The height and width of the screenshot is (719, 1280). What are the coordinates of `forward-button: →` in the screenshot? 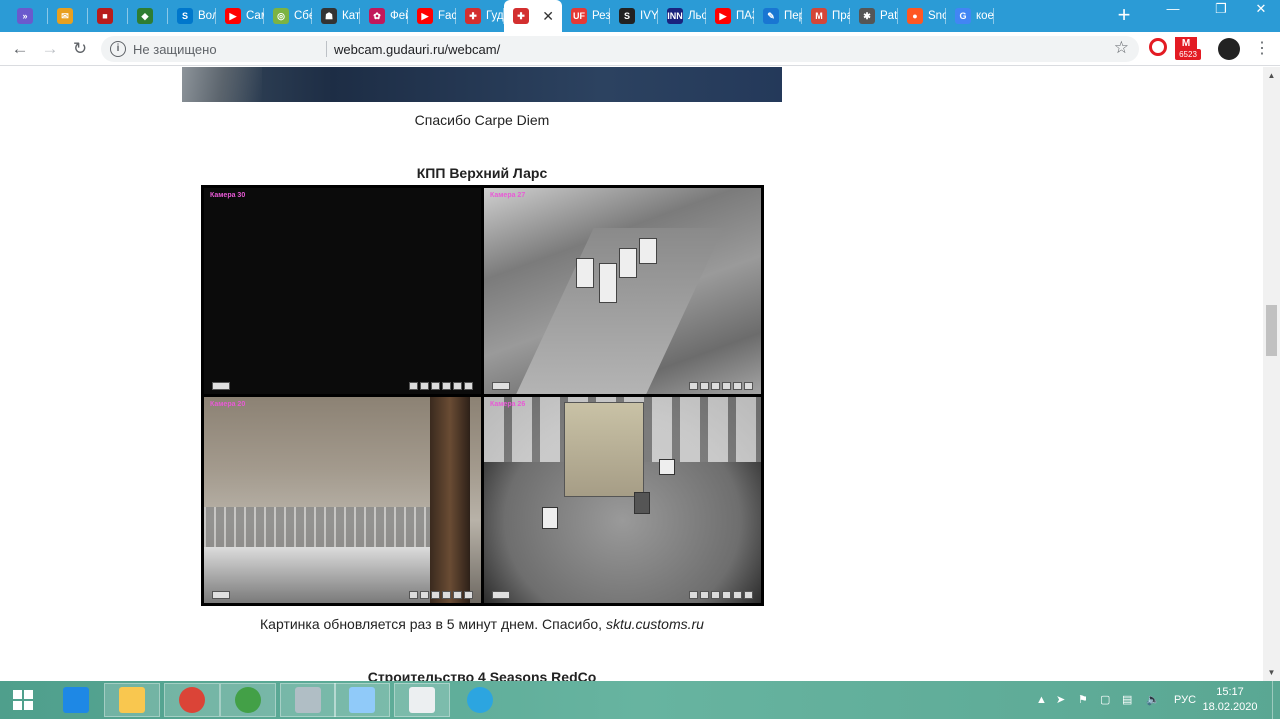 It's located at (50, 49).